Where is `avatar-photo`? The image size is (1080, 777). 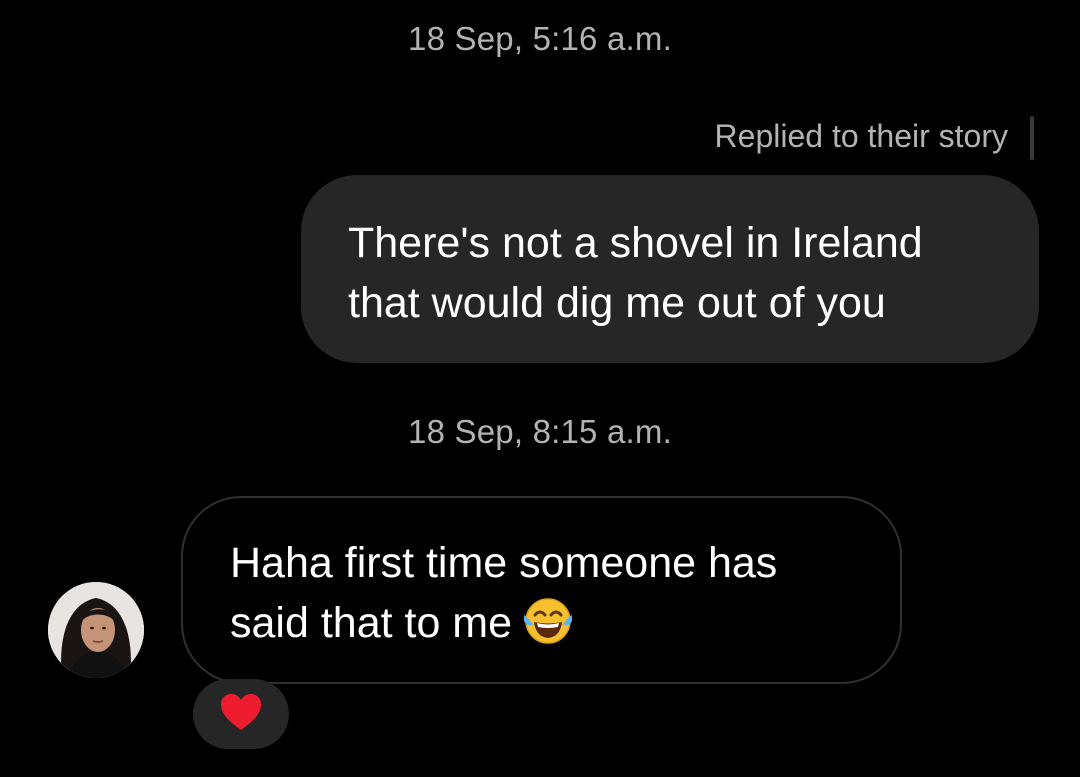
avatar-photo is located at coordinates (96, 630).